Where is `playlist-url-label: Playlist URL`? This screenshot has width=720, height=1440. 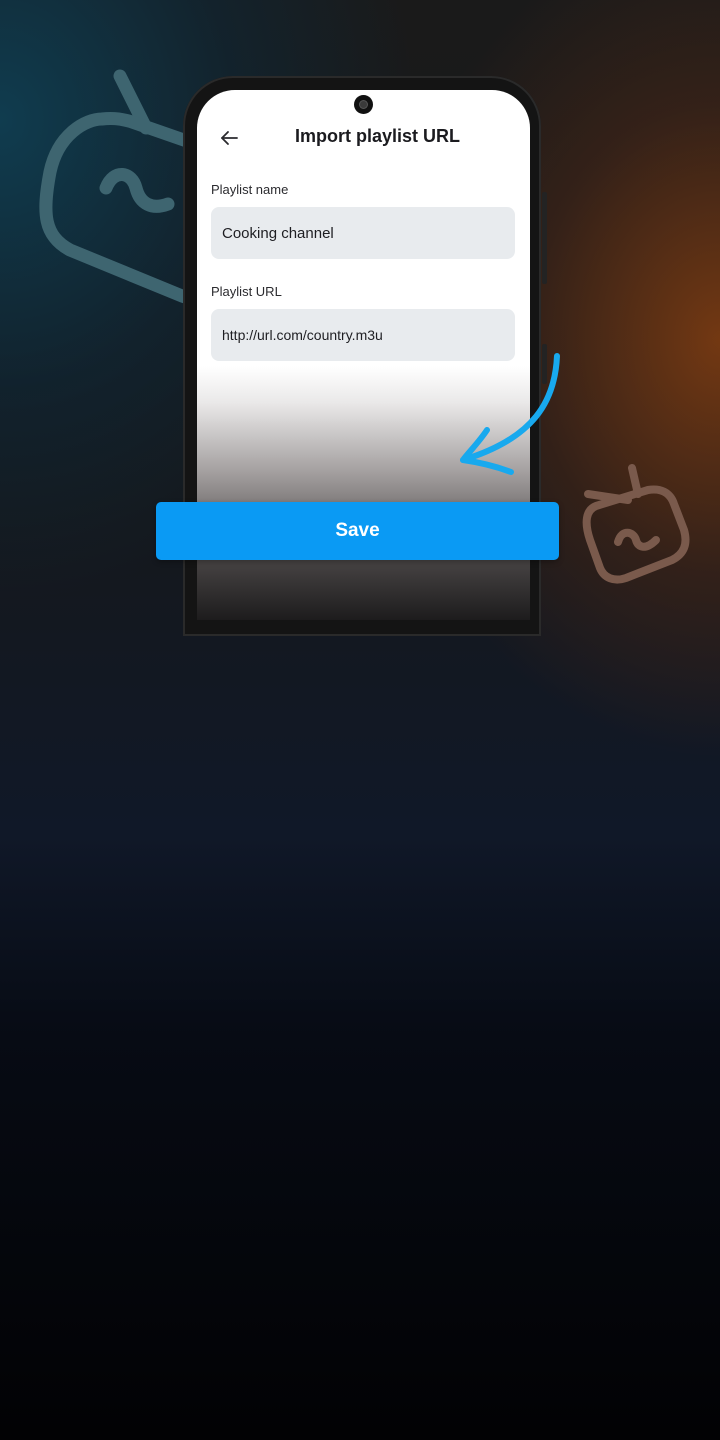
playlist-url-label: Playlist URL is located at coordinates (246, 291).